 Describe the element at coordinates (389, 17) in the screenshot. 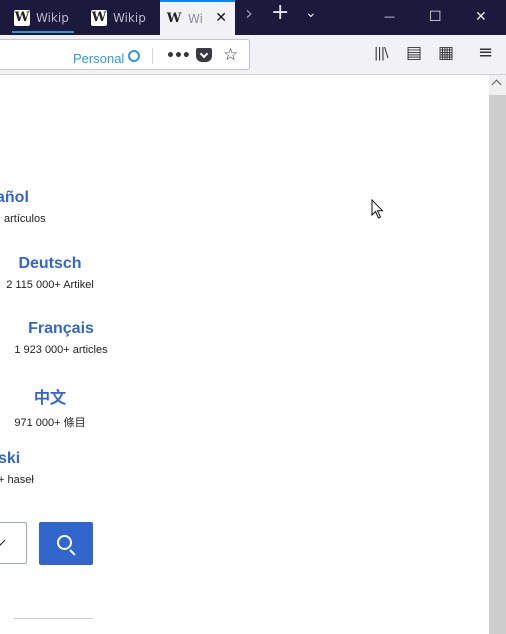

I see `minimize-icon: —` at that location.